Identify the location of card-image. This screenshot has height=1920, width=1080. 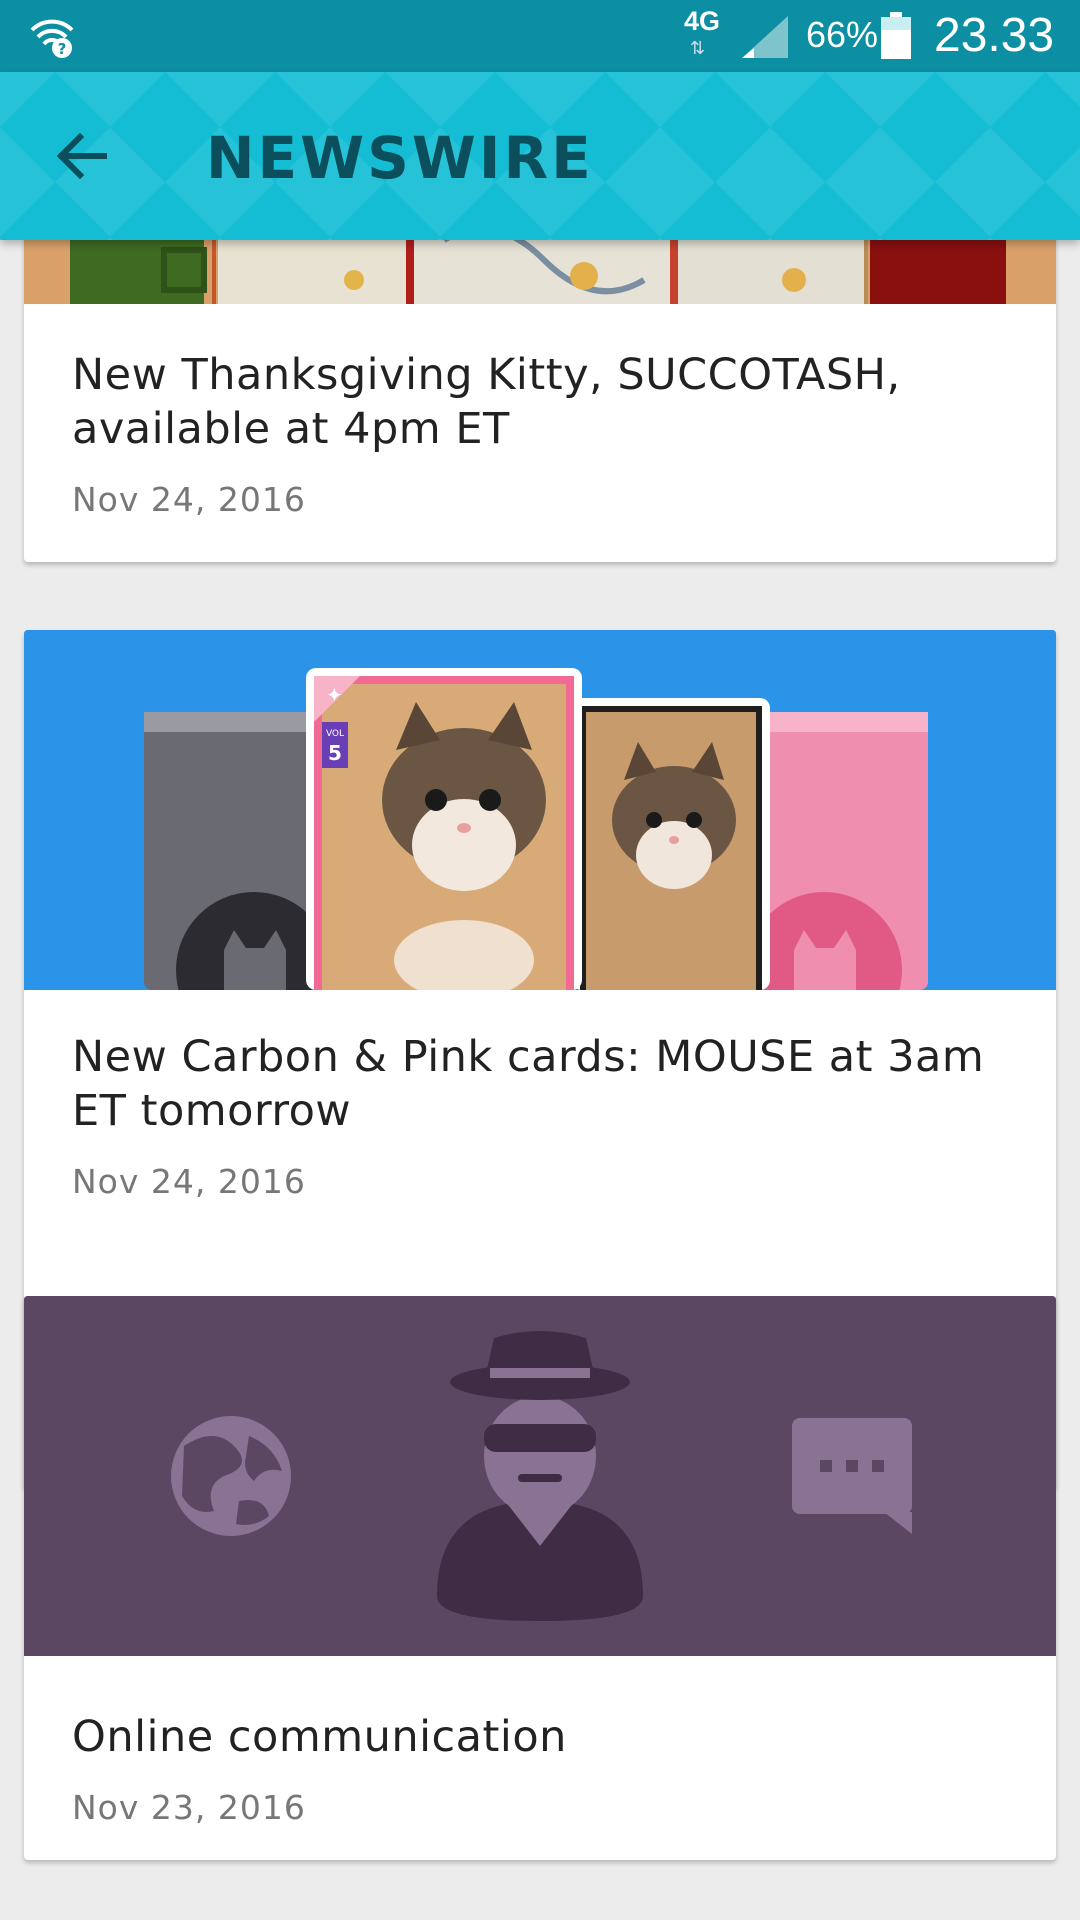
(540, 272).